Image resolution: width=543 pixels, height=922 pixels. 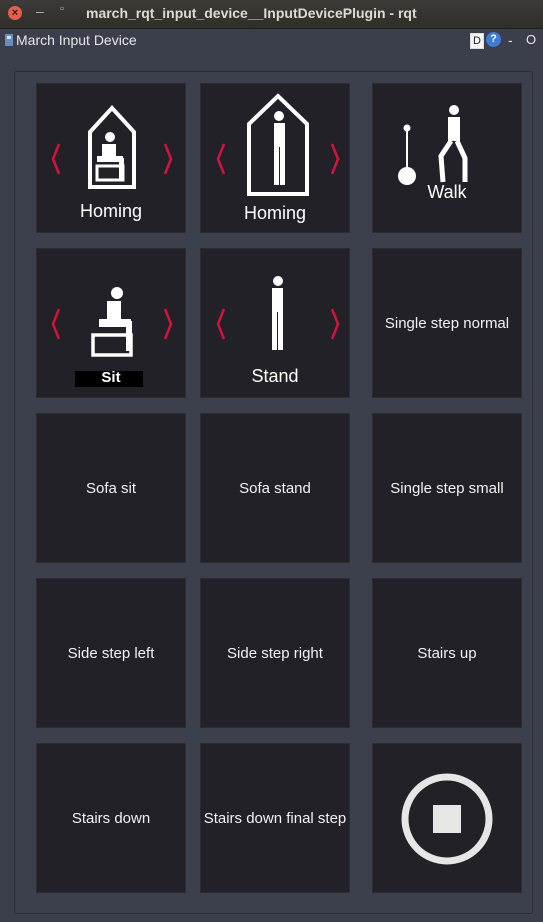 I want to click on walk-icon, so click(x=433, y=145).